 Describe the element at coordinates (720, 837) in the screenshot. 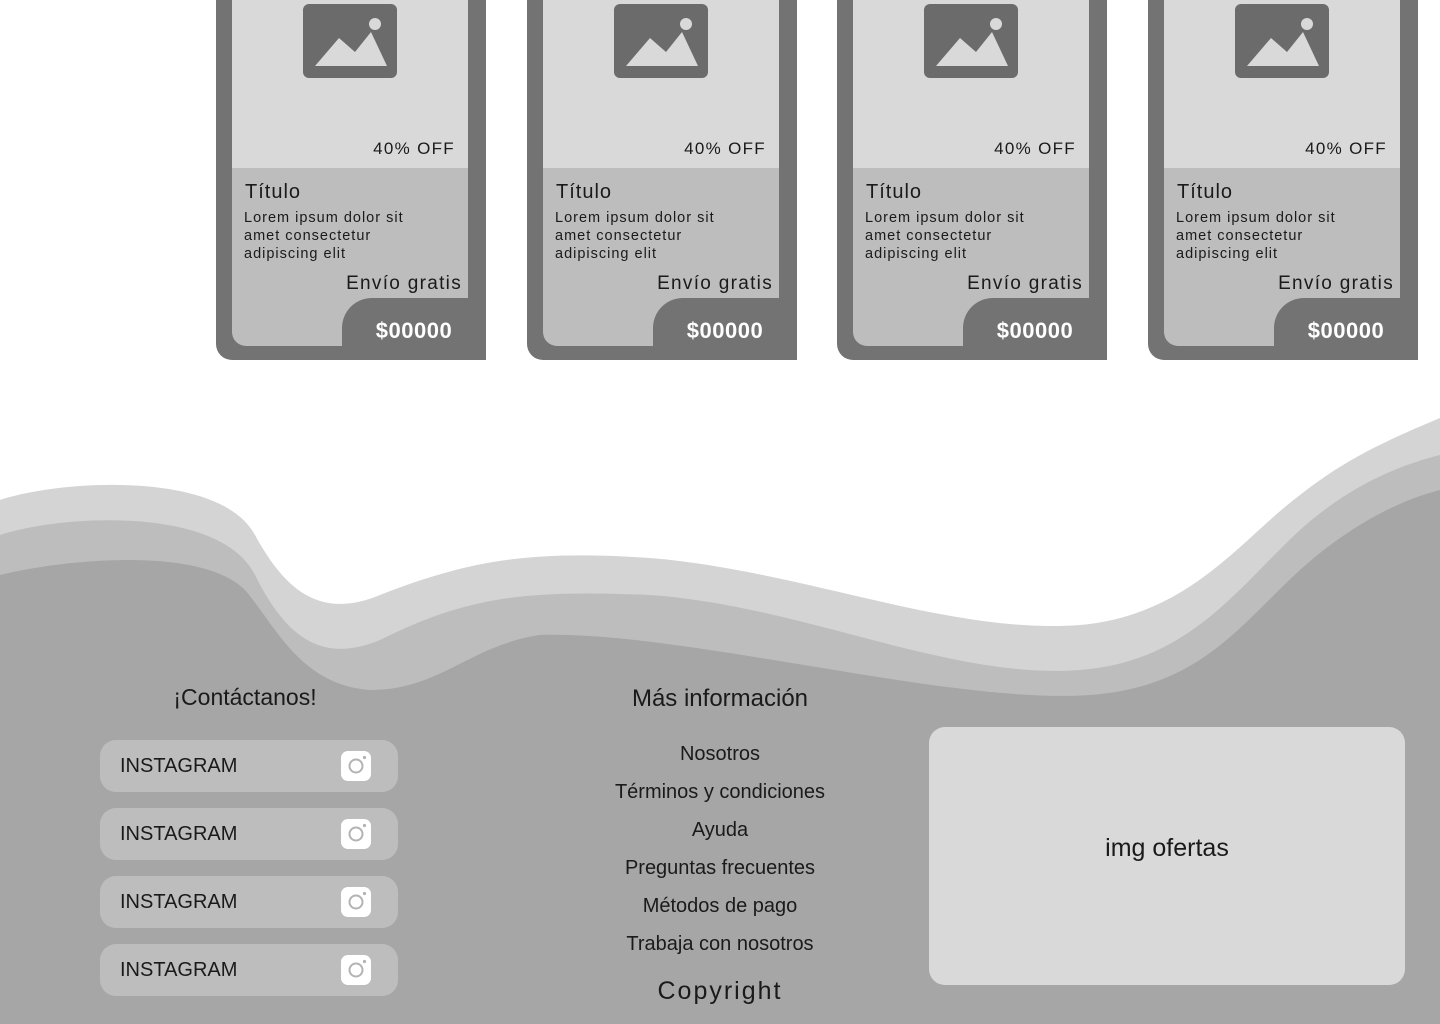

I see `footer-link-ayuda: Ayuda` at that location.